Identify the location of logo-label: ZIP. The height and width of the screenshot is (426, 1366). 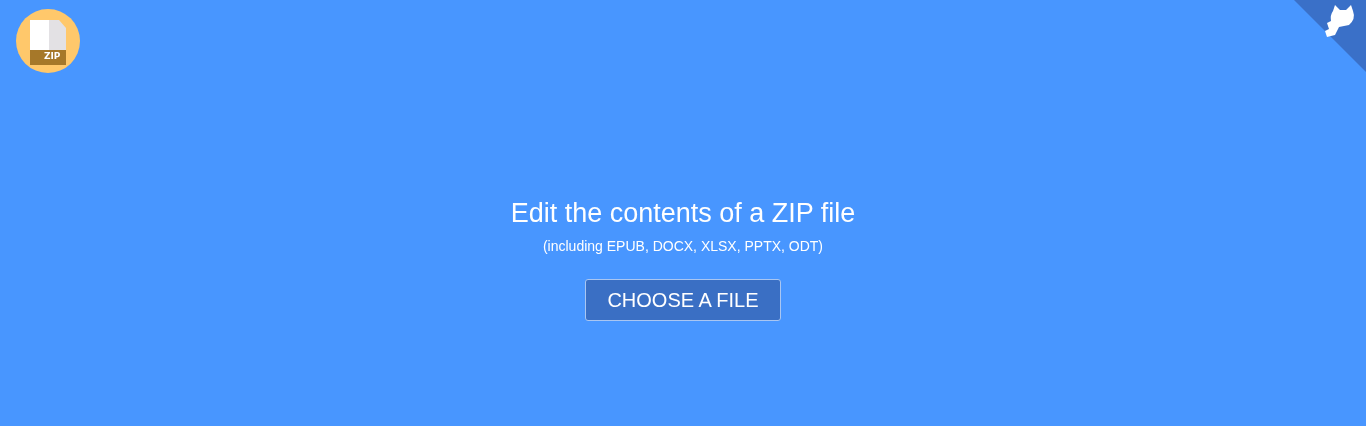
(52, 56).